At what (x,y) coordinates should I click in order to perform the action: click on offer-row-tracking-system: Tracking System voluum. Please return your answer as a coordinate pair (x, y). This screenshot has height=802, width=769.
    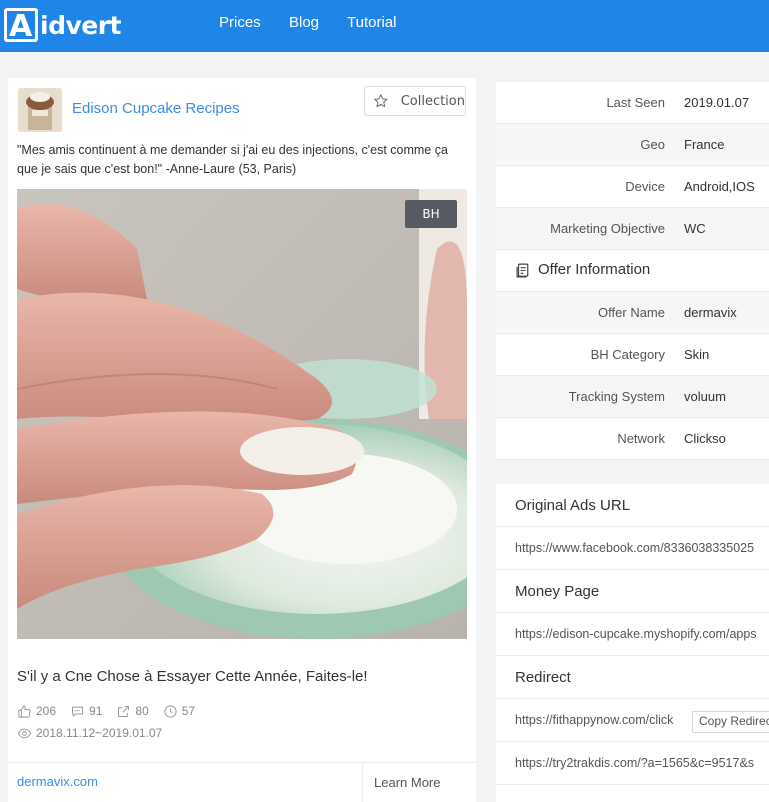
    Looking at the image, I should click on (632, 397).